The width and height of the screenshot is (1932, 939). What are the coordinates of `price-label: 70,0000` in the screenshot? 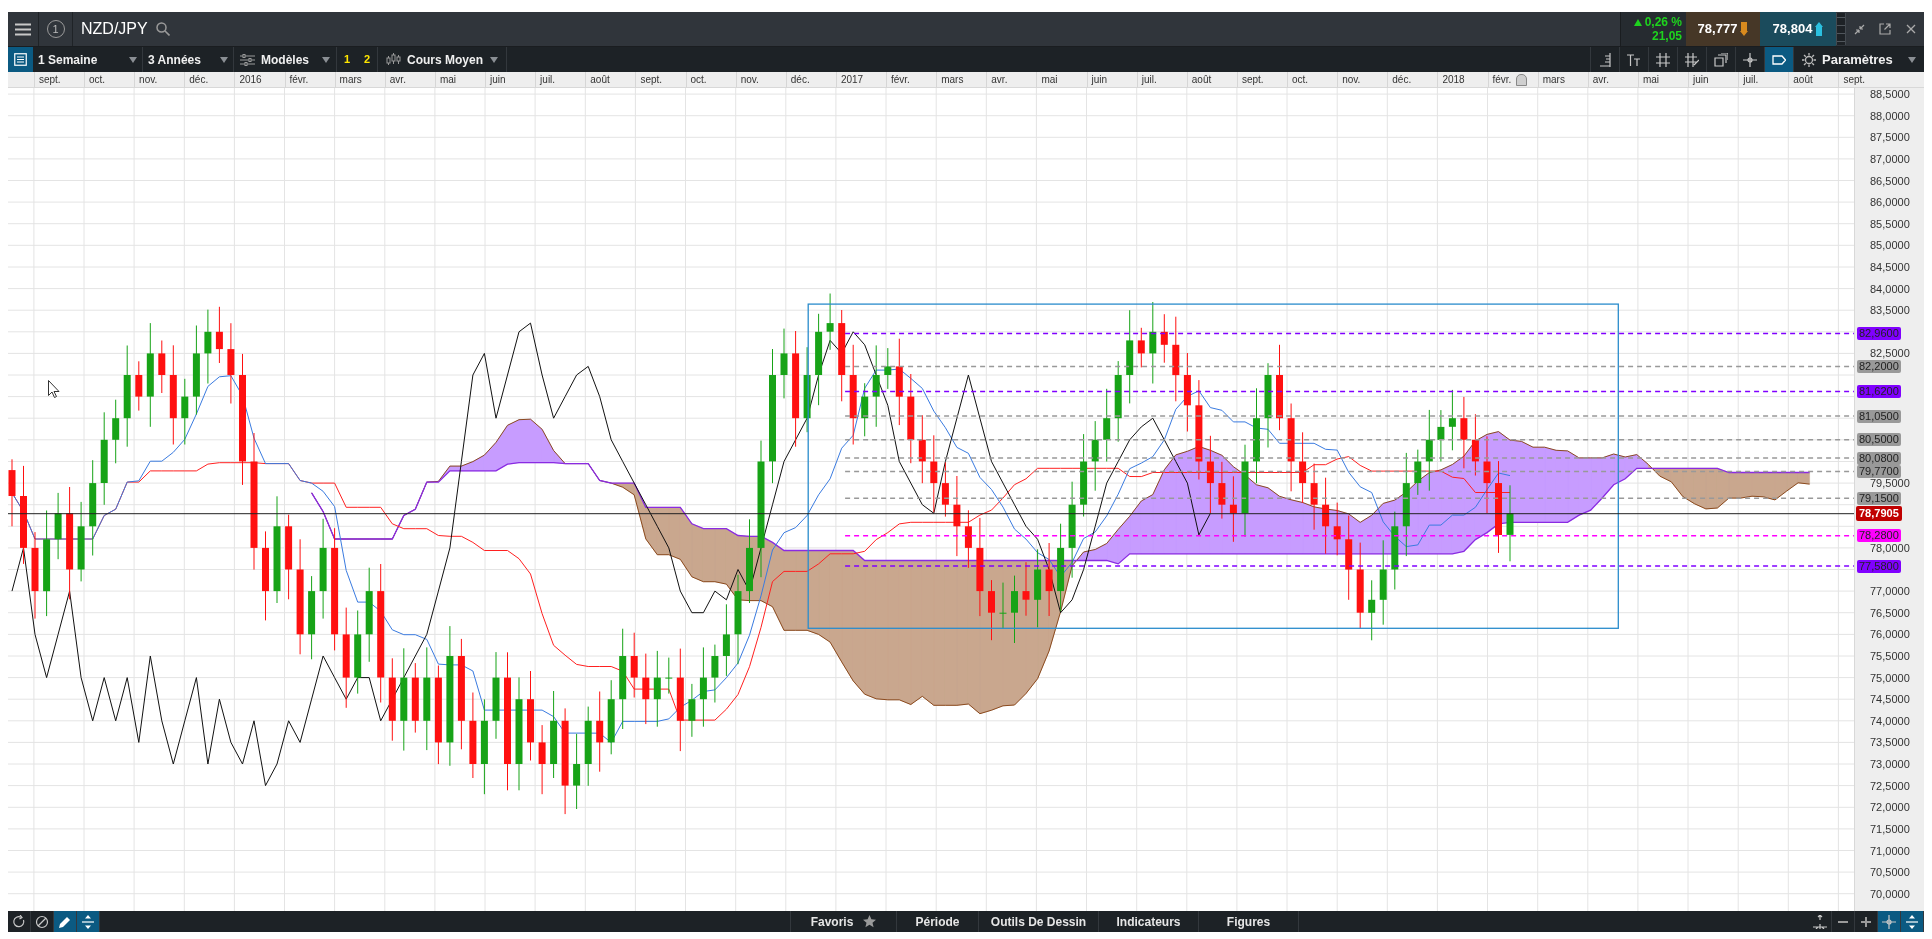 It's located at (1890, 893).